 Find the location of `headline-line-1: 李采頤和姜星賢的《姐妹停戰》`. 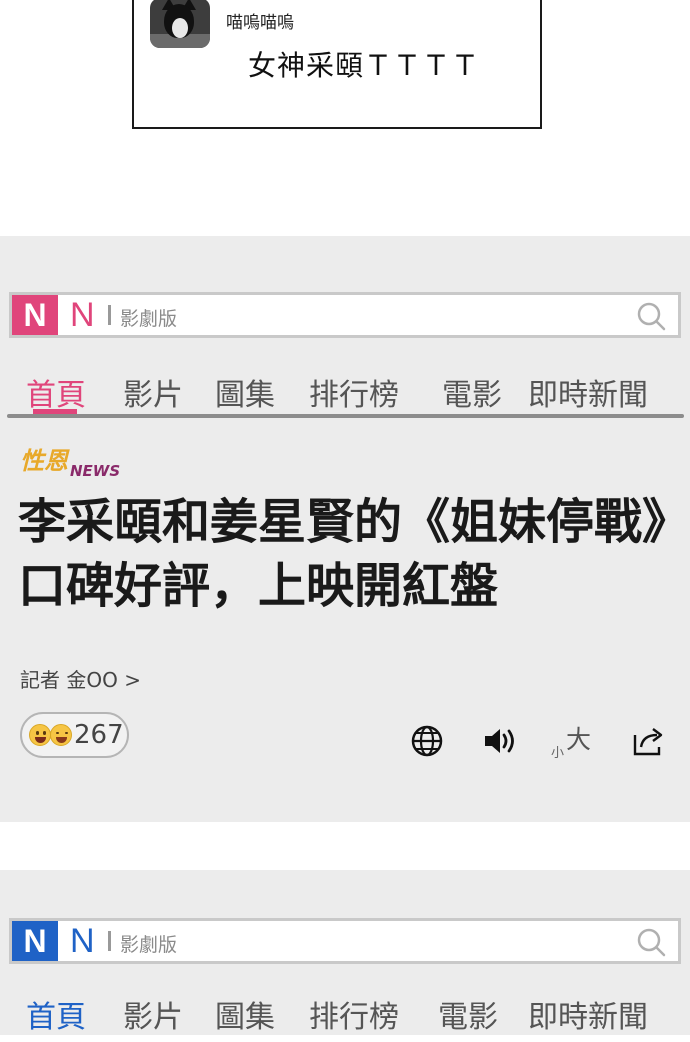

headline-line-1: 李采頤和姜星賢的《姐妹停戰》 is located at coordinates (354, 522).